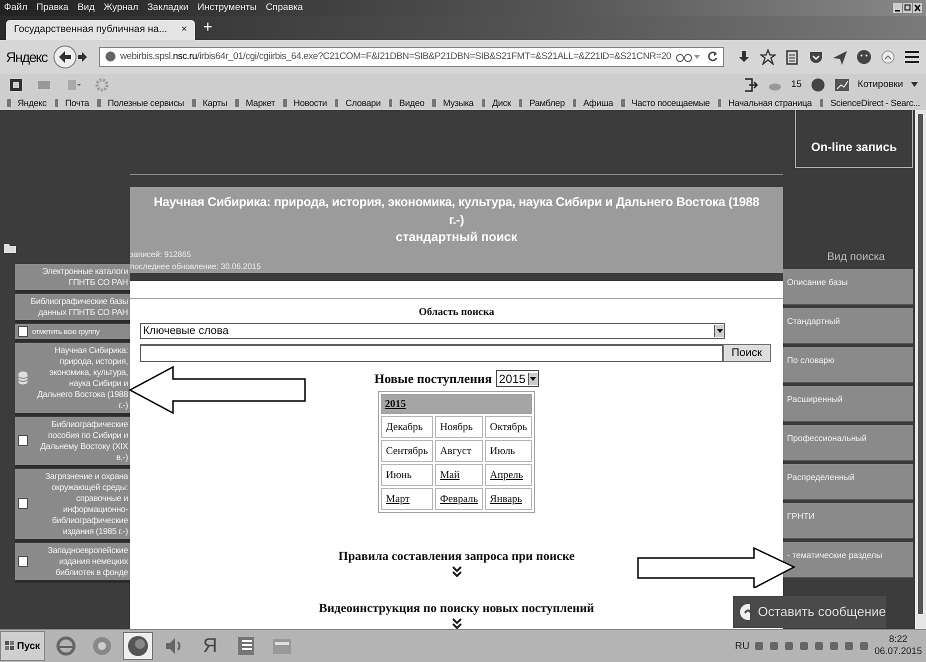  What do you see at coordinates (880, 84) in the screenshot?
I see `quotes-link: Котировки` at bounding box center [880, 84].